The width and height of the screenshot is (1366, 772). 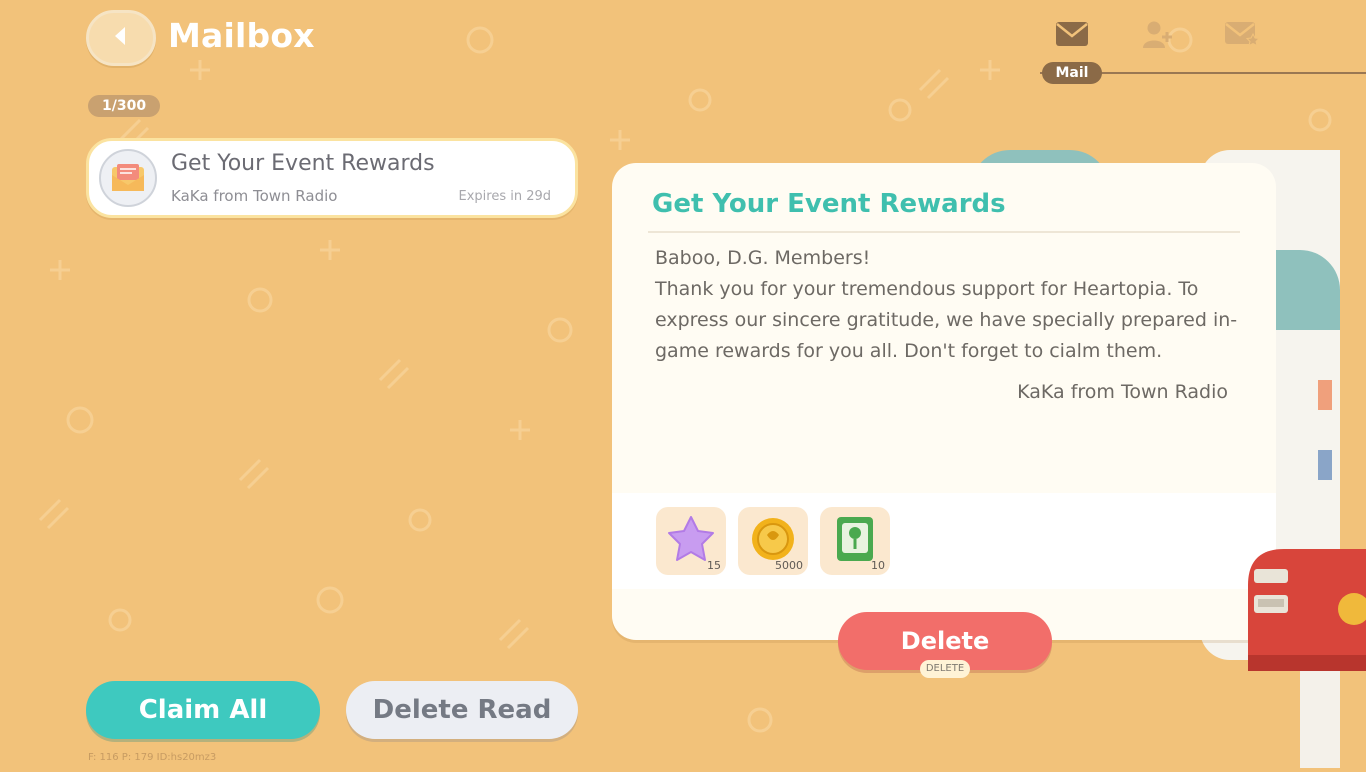 What do you see at coordinates (241, 35) in the screenshot?
I see `page-title: Mailbox` at bounding box center [241, 35].